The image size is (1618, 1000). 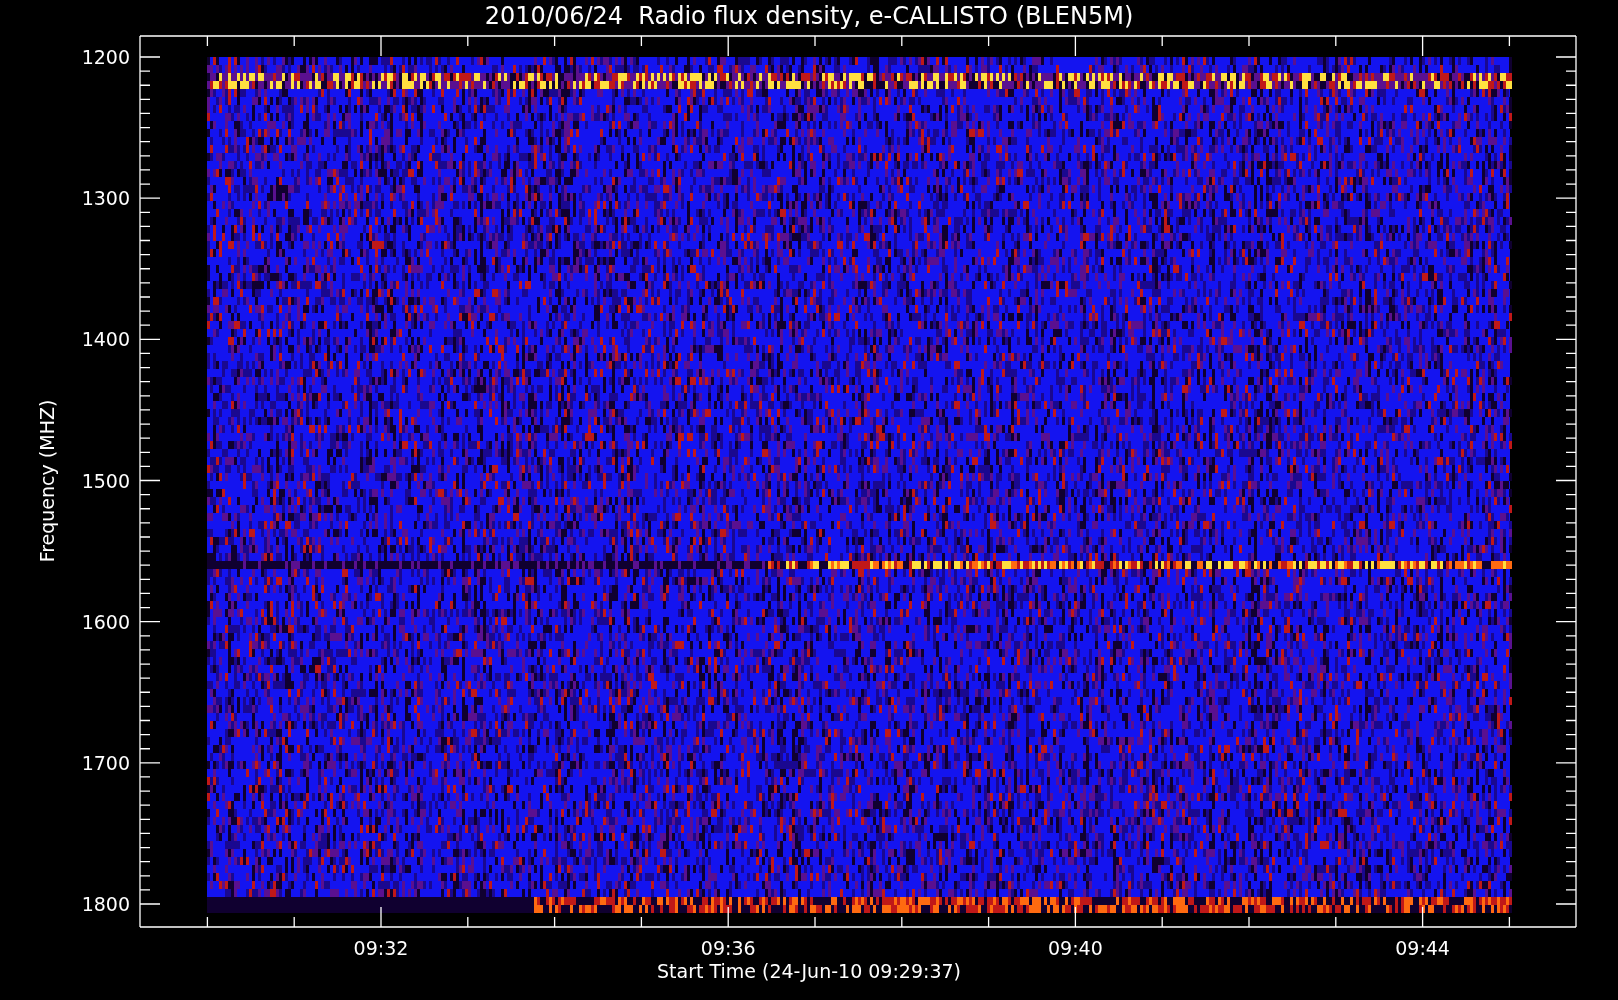 What do you see at coordinates (105, 198) in the screenshot?
I see `tick-label: 1300` at bounding box center [105, 198].